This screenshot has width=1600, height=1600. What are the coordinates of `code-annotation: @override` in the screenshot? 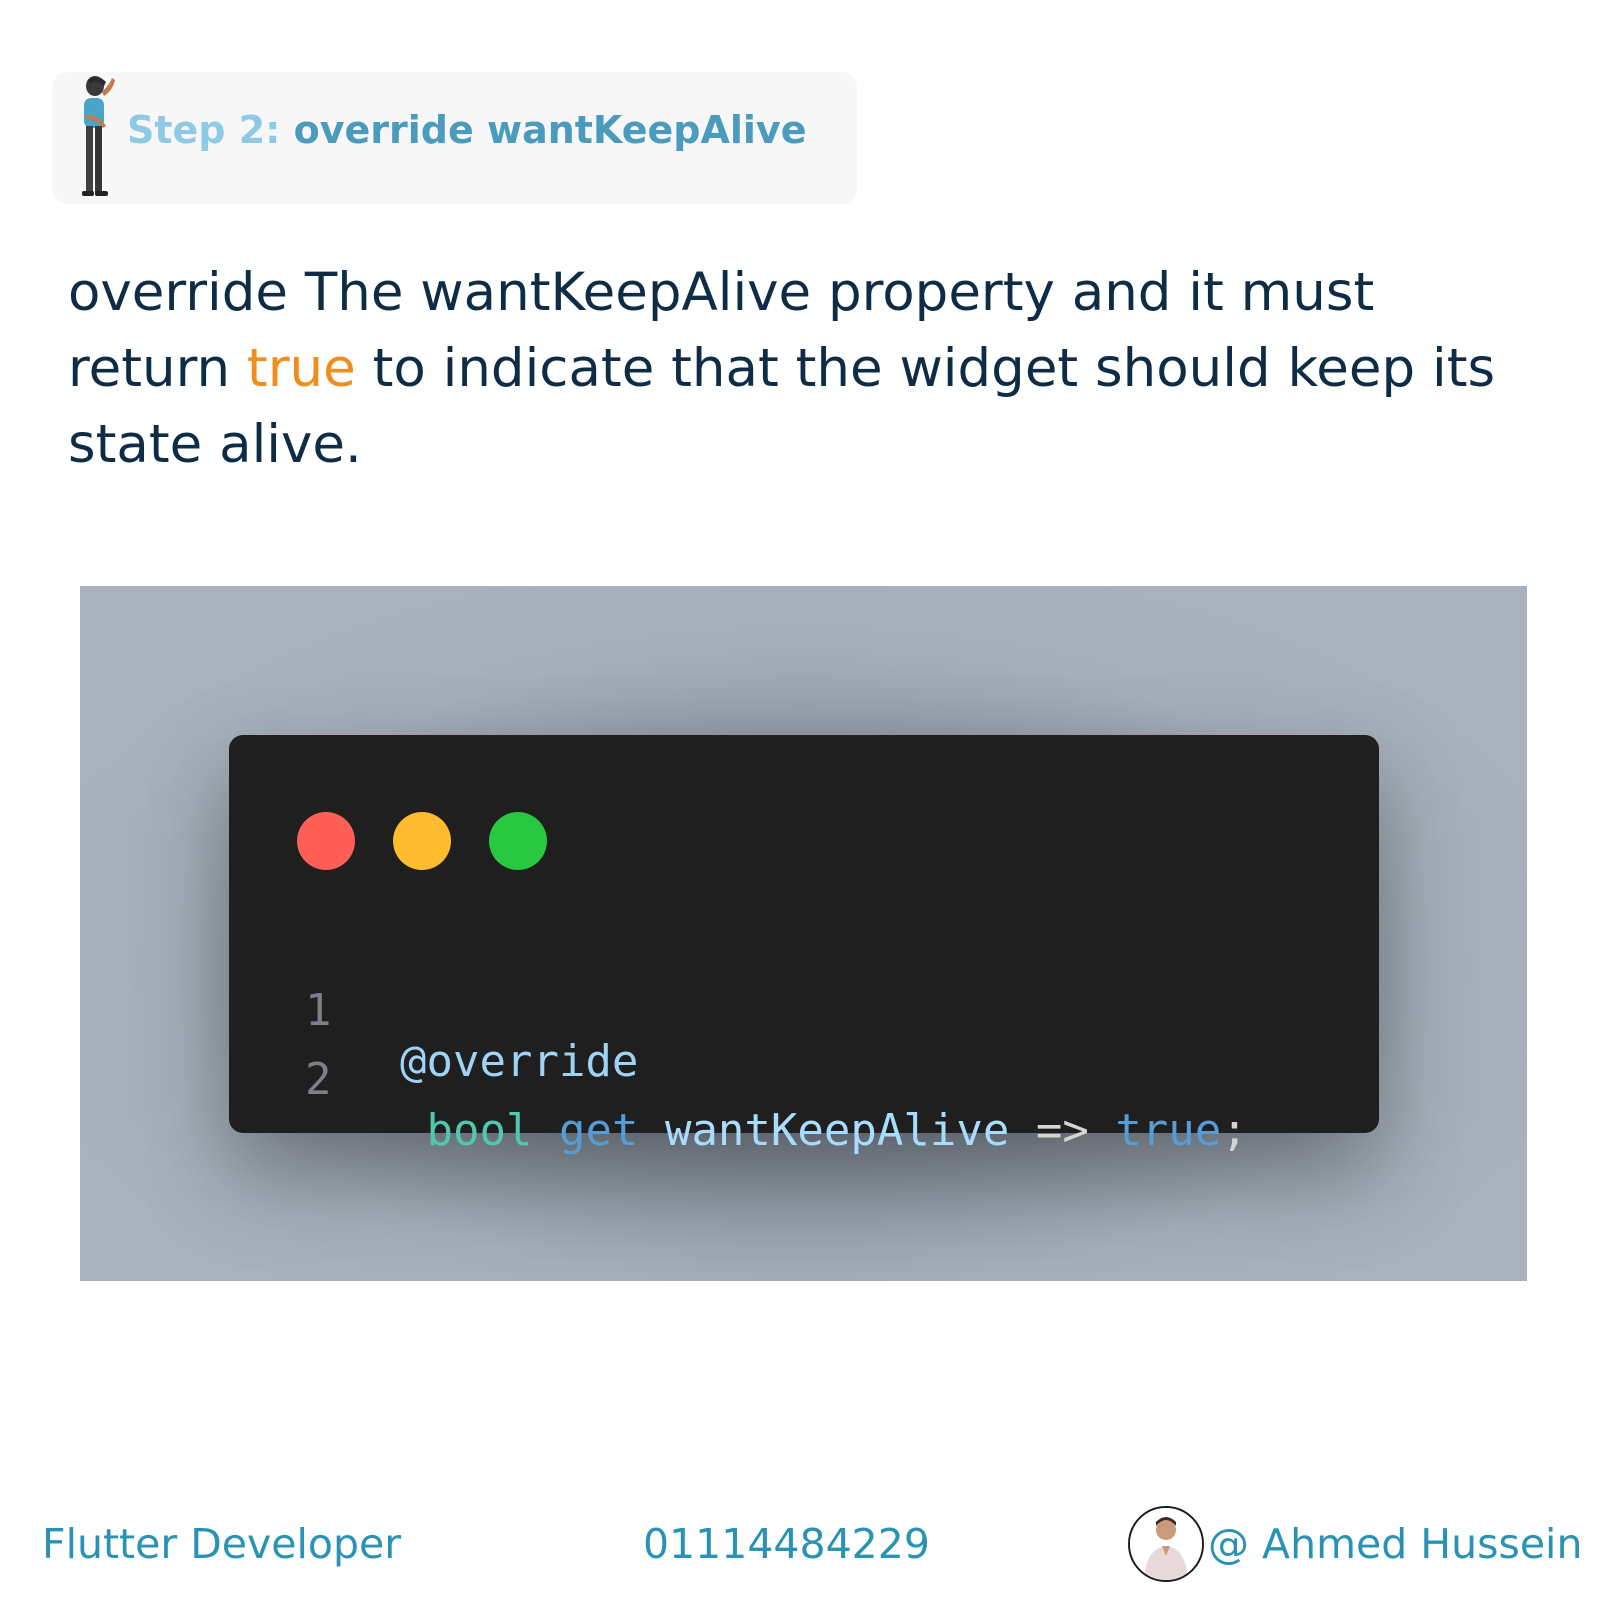 It's located at (519, 1061).